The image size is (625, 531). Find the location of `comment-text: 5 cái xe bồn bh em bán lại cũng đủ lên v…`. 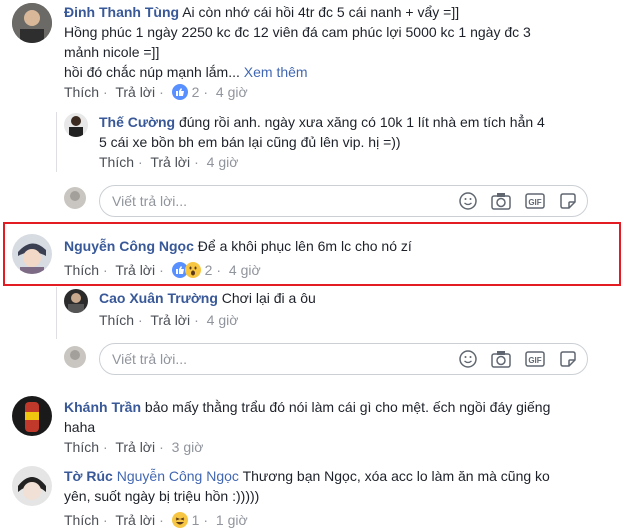

comment-text: 5 cái xe bồn bh em bán lại cũng đủ lên v… is located at coordinates (250, 142).